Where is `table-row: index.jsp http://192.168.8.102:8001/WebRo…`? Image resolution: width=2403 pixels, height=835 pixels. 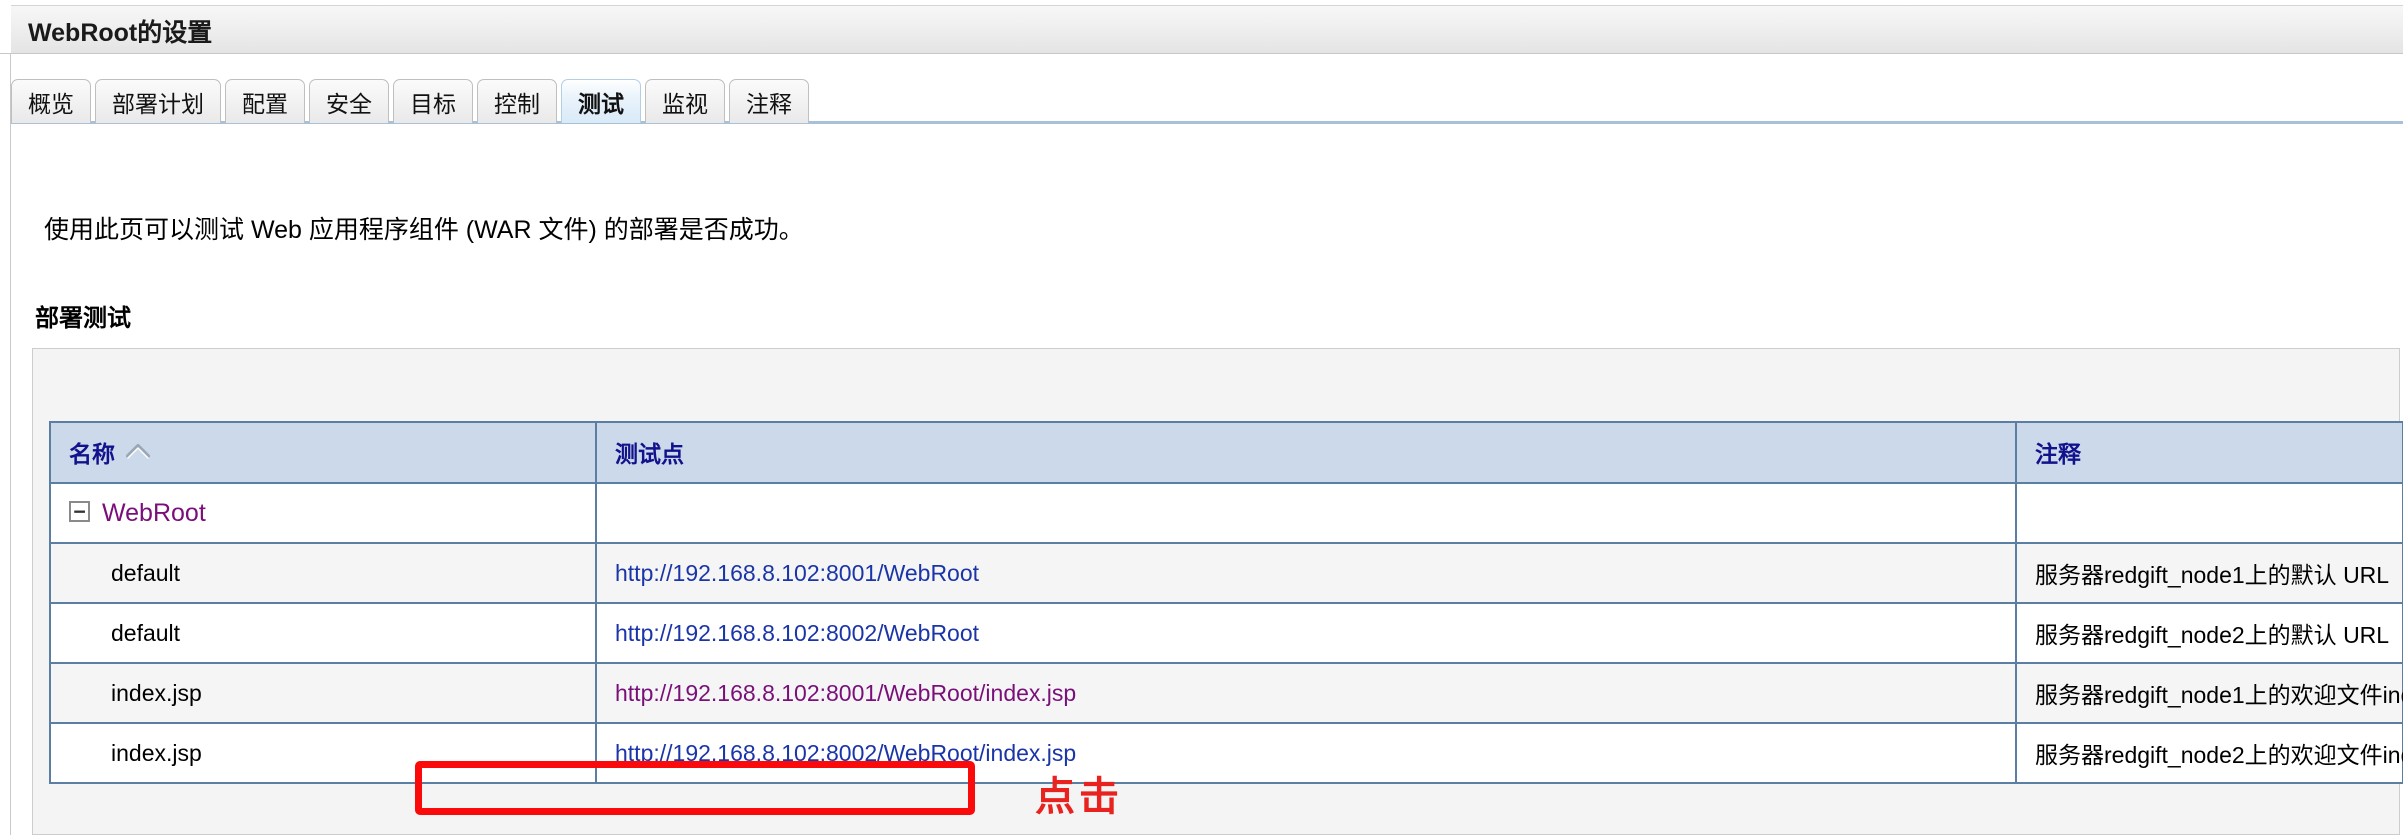 table-row: index.jsp http://192.168.8.102:8001/WebRo… is located at coordinates (1227, 693).